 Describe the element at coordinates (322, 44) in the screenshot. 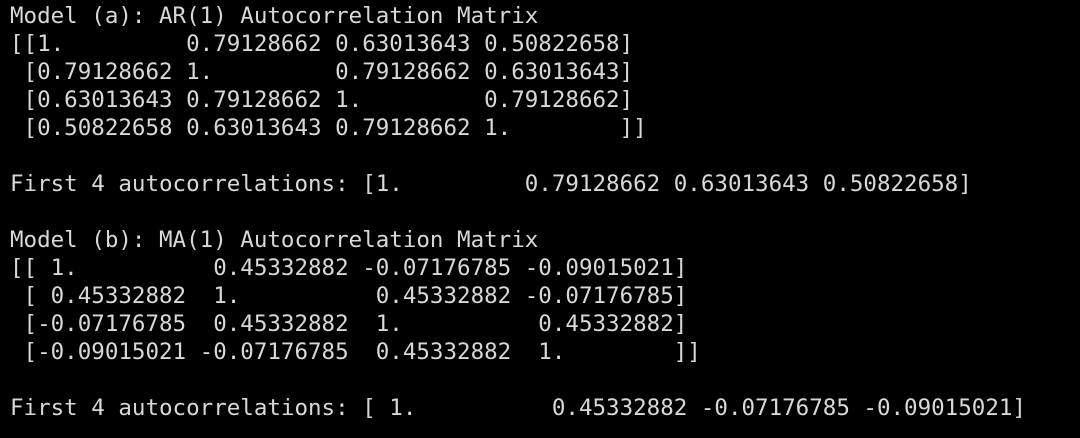

I see `ar-matrix-row-1: [[1. 0.79128662 0.63013643 0.50822658]` at that location.